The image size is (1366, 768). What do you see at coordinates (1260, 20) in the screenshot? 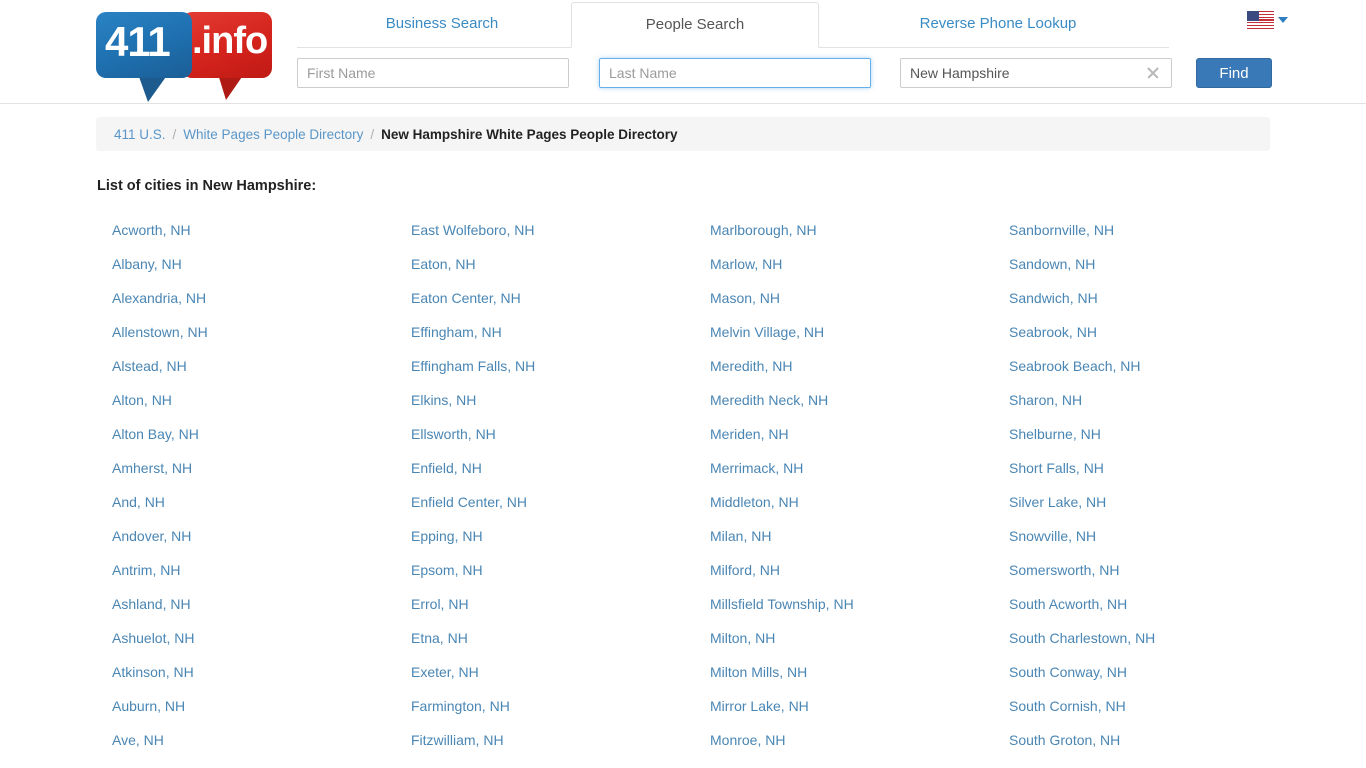
I see `us-flag-icon` at bounding box center [1260, 20].